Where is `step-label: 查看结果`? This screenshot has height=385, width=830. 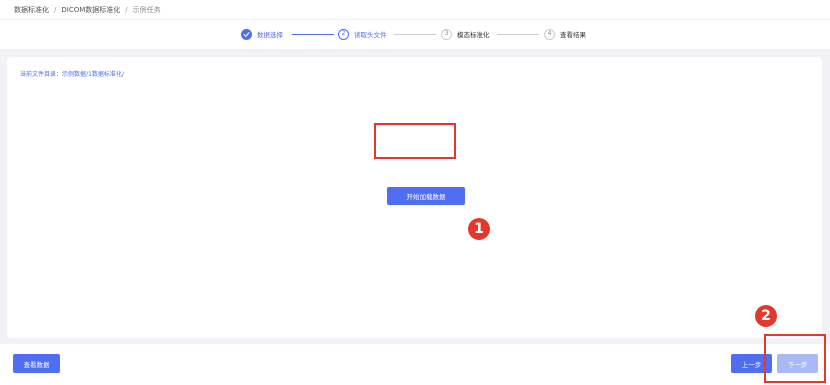 step-label: 查看结果 is located at coordinates (573, 35).